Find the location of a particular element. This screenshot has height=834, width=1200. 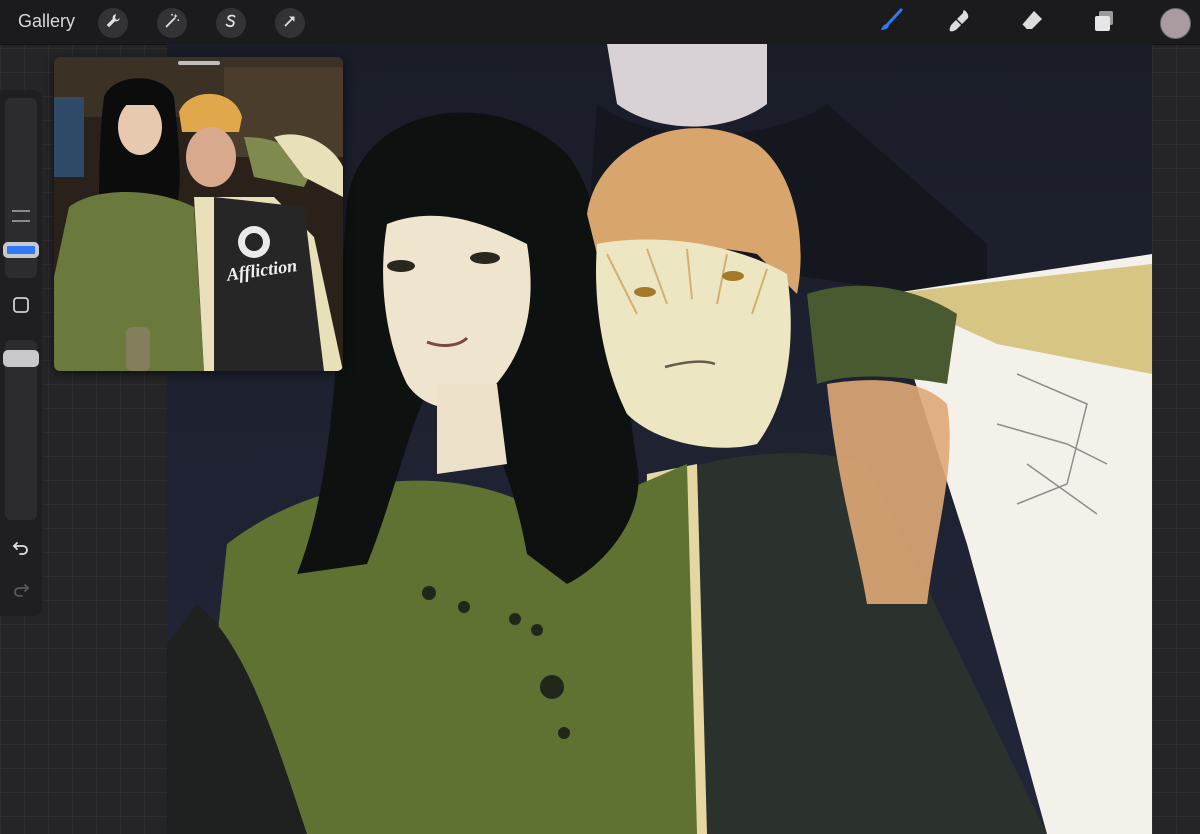

top-toolbar: Gallery is located at coordinates (600, 22).